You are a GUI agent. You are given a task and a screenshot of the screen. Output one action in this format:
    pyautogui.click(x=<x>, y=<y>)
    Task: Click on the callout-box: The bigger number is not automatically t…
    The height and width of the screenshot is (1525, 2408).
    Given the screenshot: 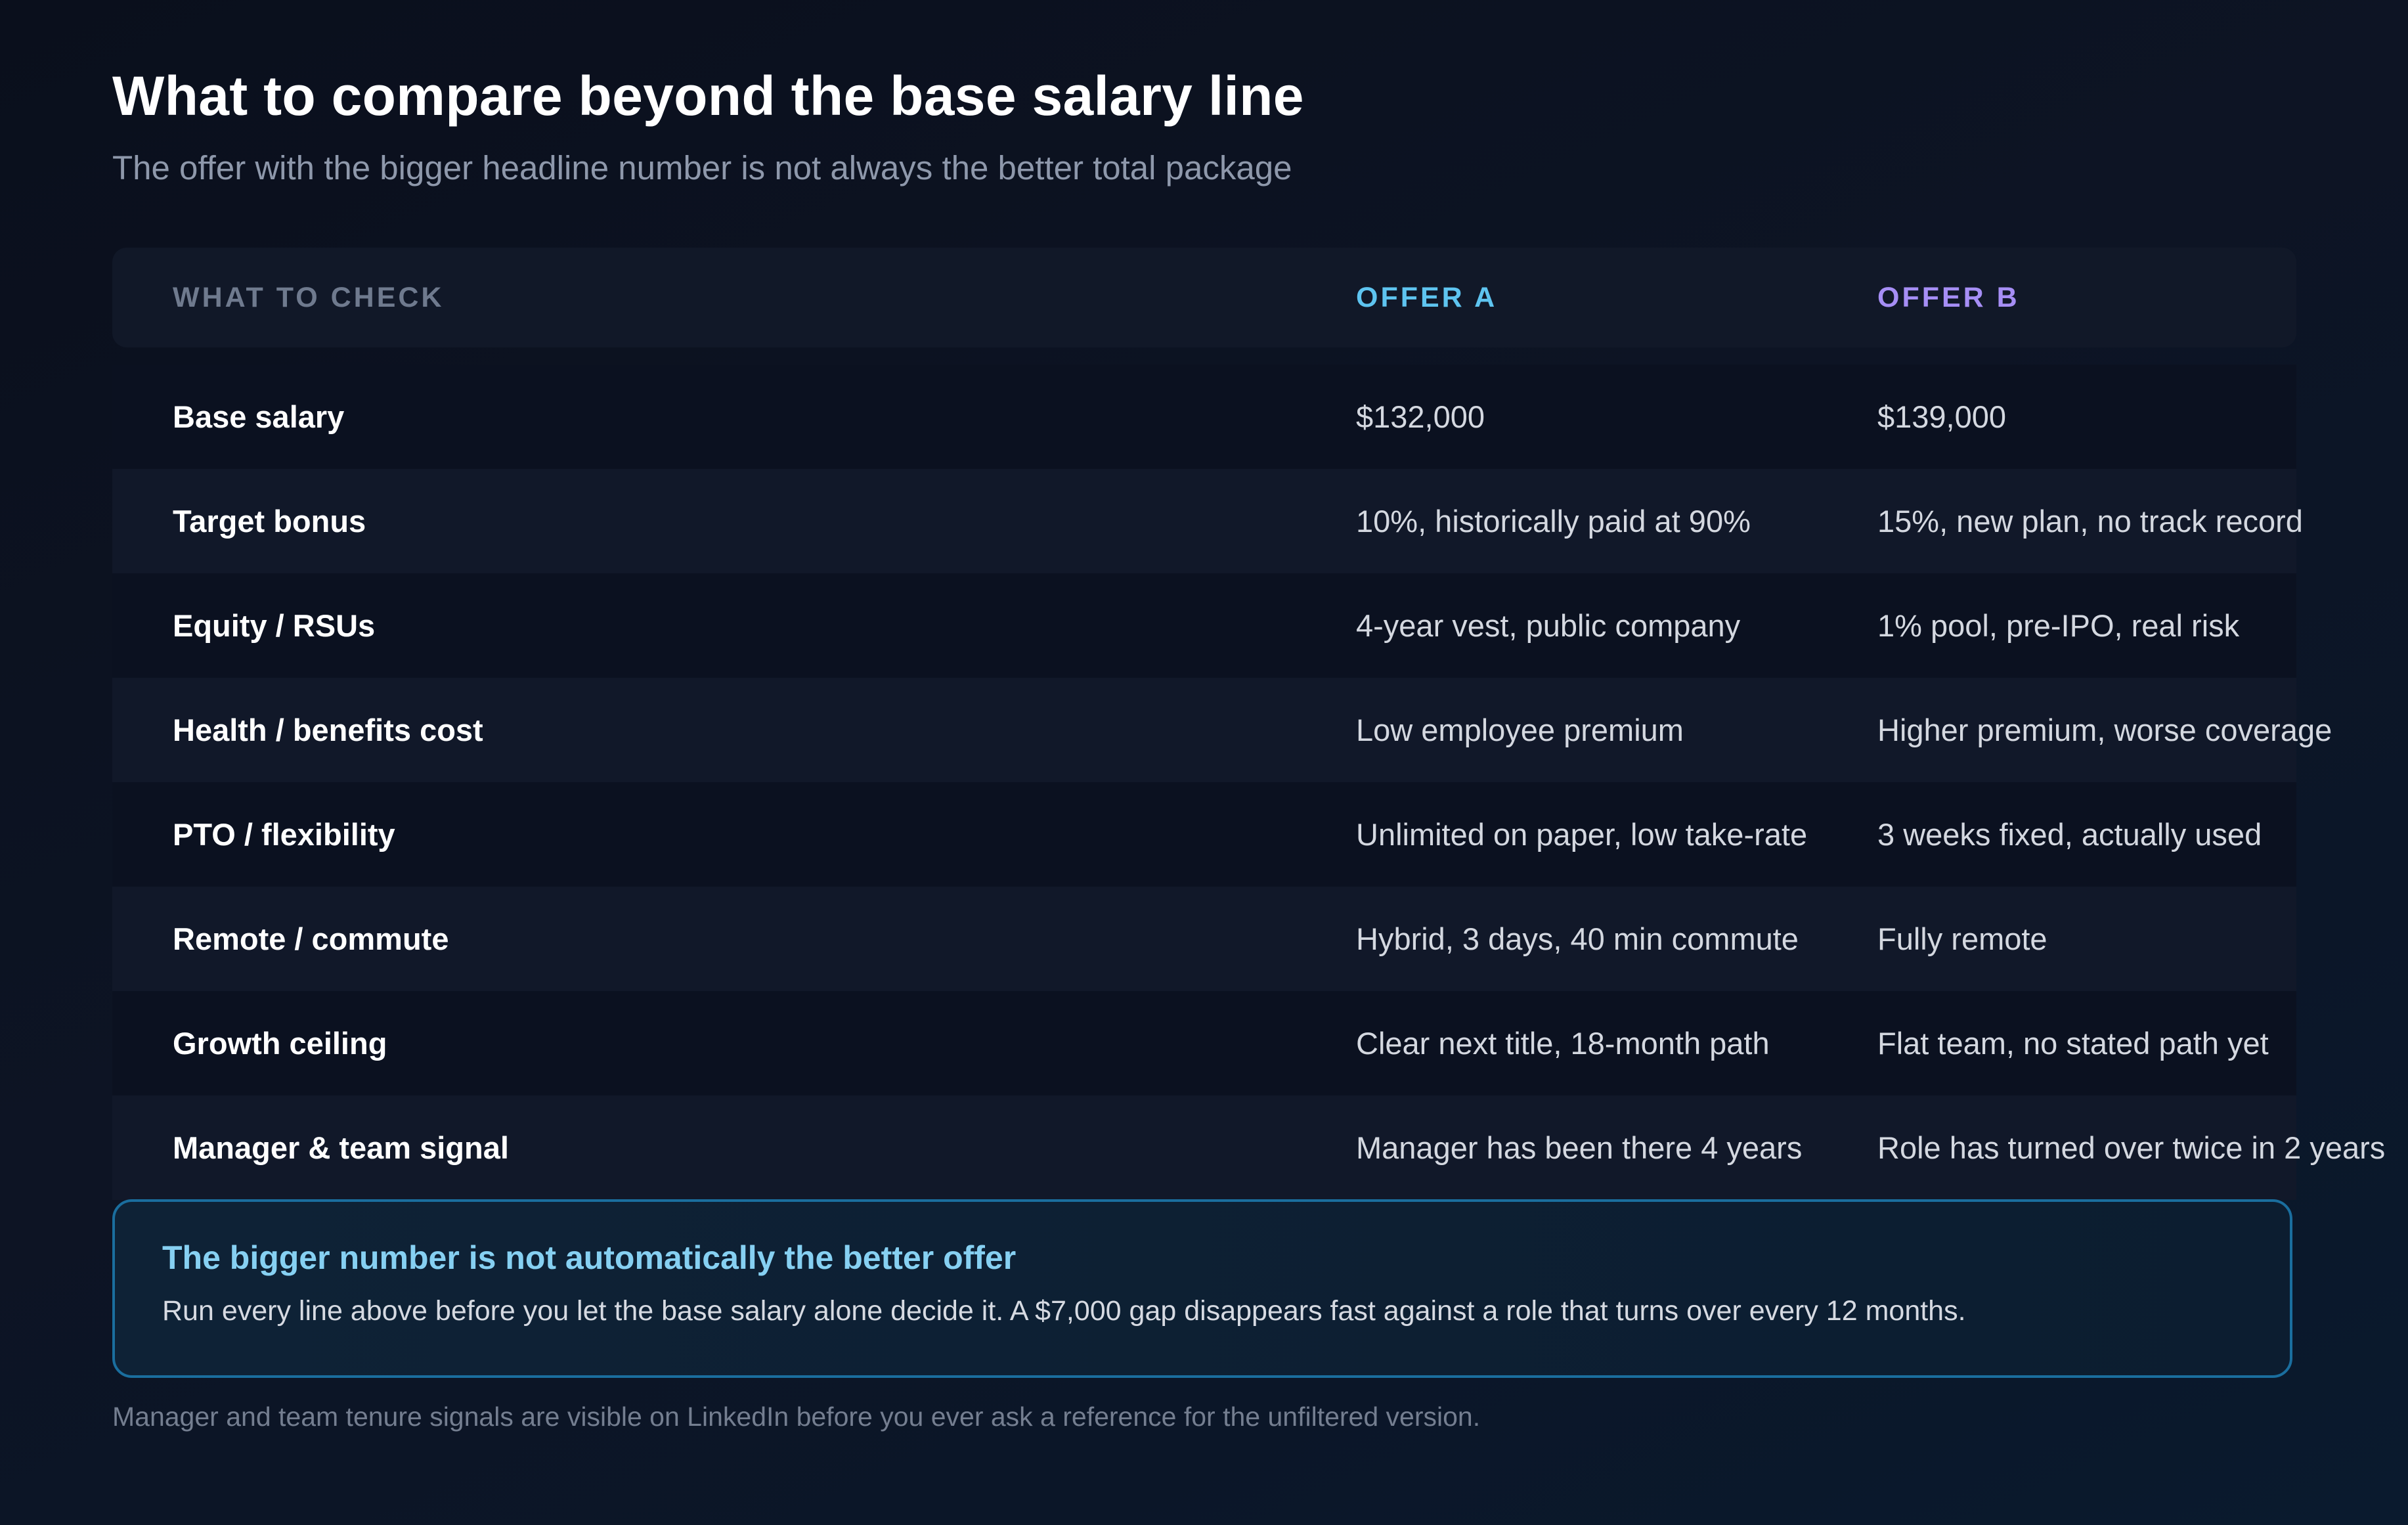 What is the action you would take?
    pyautogui.click(x=1202, y=1288)
    